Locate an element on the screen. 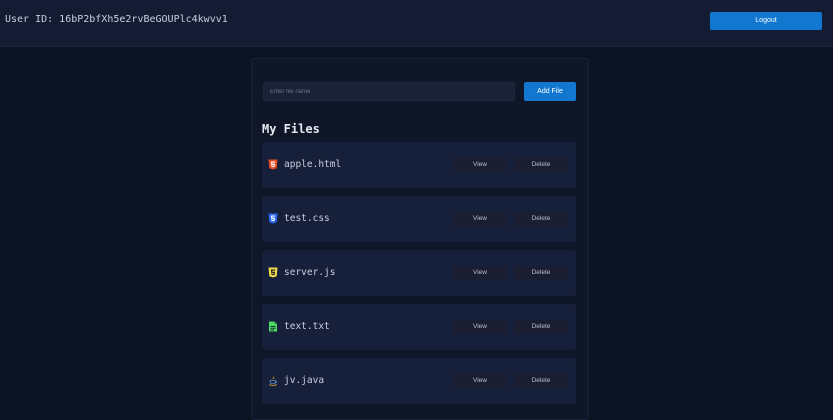 Image resolution: width=833 pixels, height=420 pixels. my-files-heading: My Files is located at coordinates (291, 129).